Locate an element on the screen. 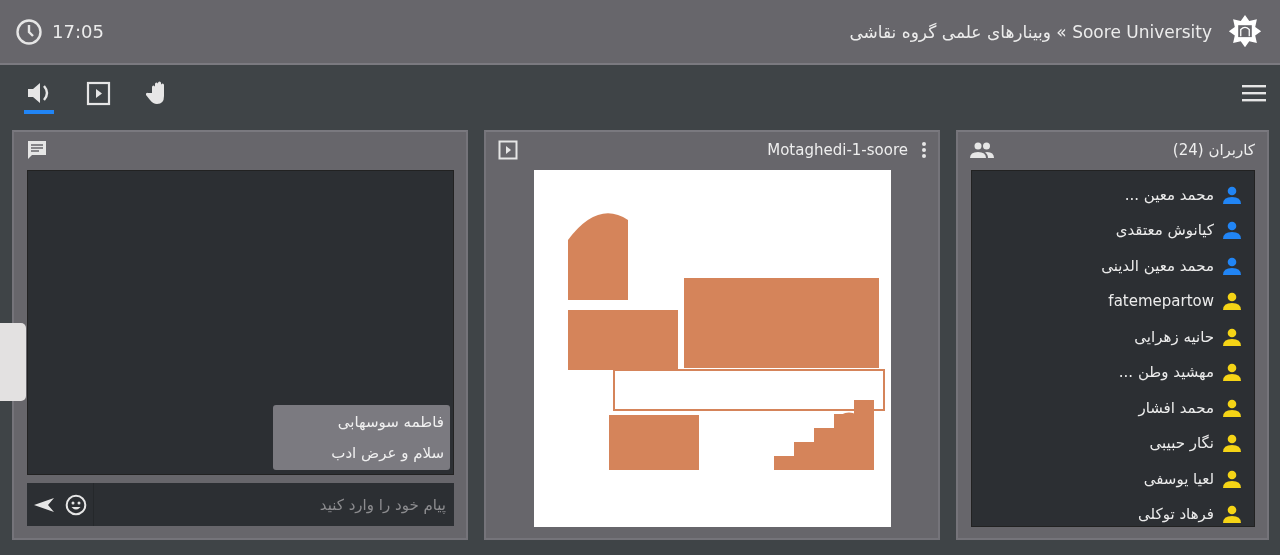 The image size is (1280, 555). users-icon is located at coordinates (982, 150).